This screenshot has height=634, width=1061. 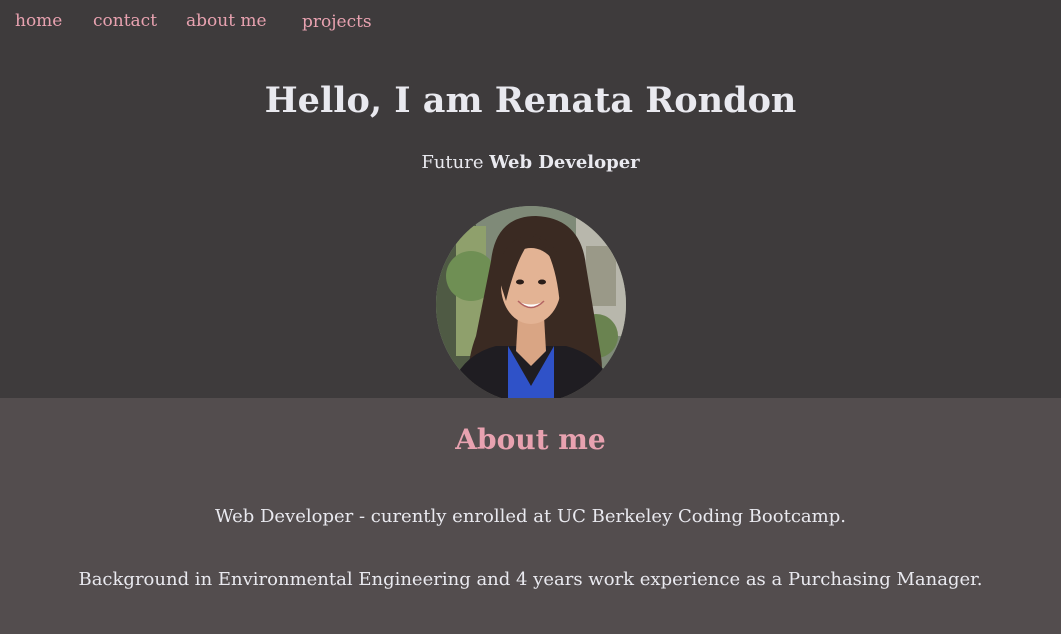 What do you see at coordinates (530, 100) in the screenshot?
I see `hero-title: Hello, I am Renata Rondon` at bounding box center [530, 100].